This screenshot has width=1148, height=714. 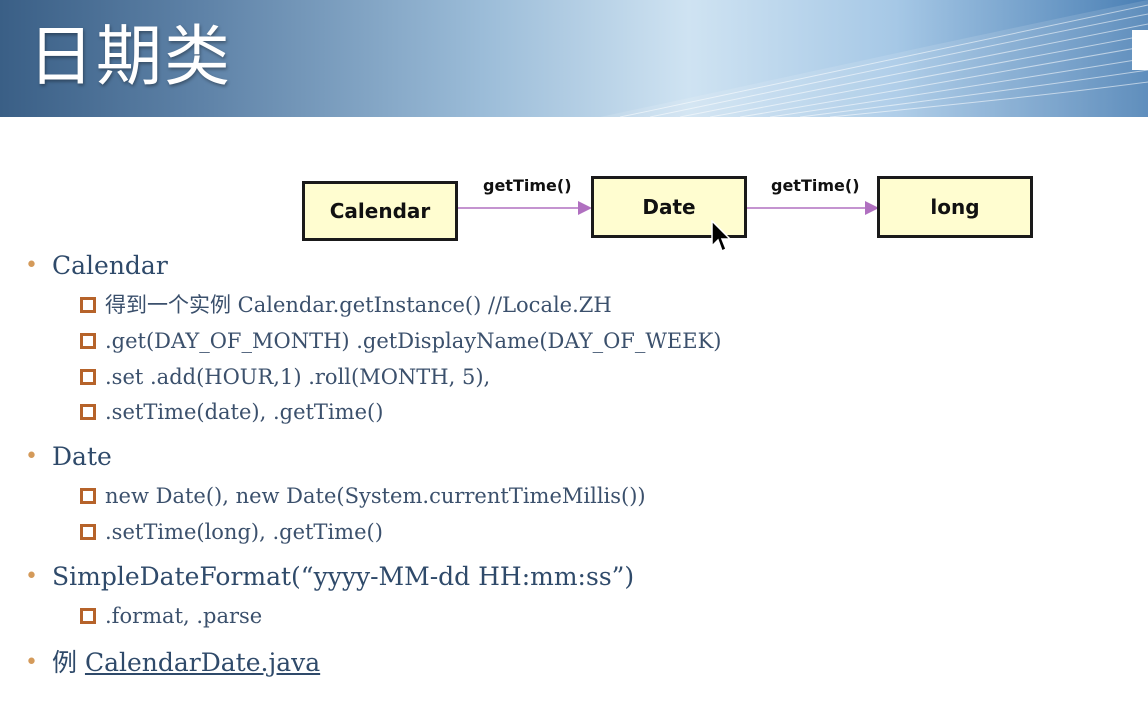 I want to click on bullet-example: • 例 CalendarDate.java, so click(x=172, y=663).